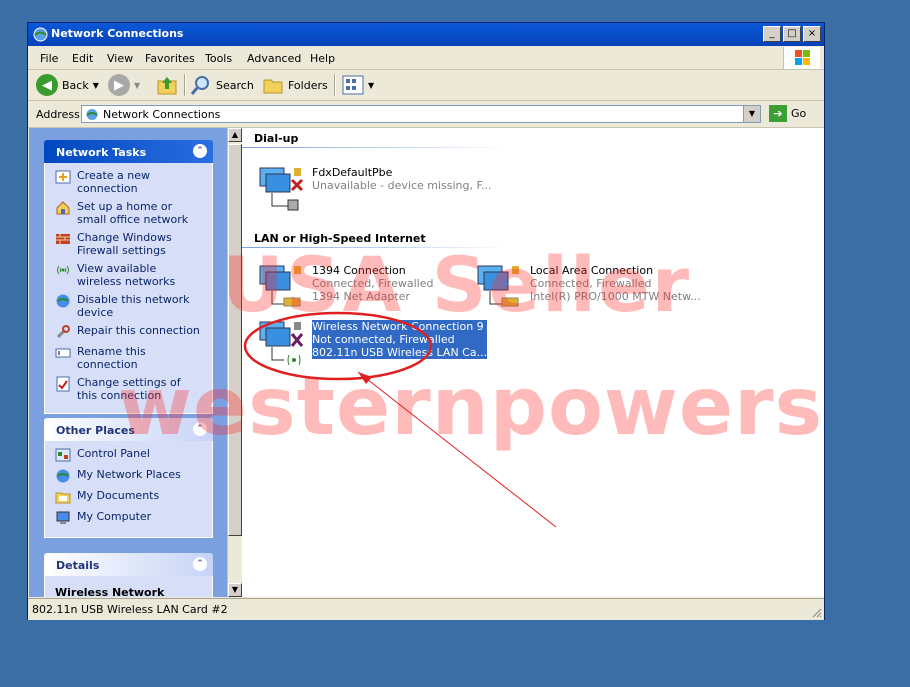 This screenshot has width=910, height=687. I want to click on other-places-header: Other Places ⌃, so click(128, 429).